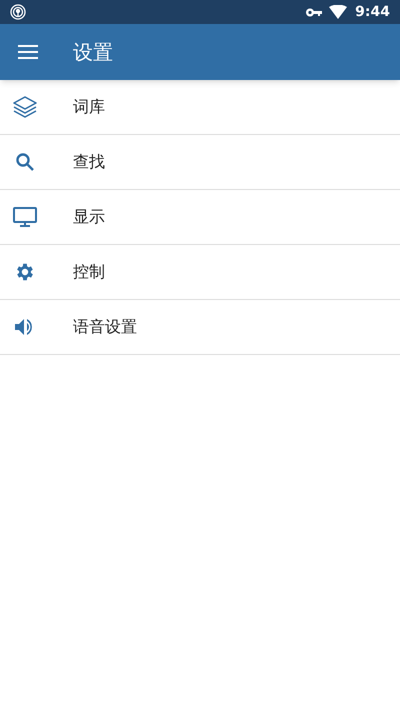  I want to click on wifi-icon, so click(338, 12).